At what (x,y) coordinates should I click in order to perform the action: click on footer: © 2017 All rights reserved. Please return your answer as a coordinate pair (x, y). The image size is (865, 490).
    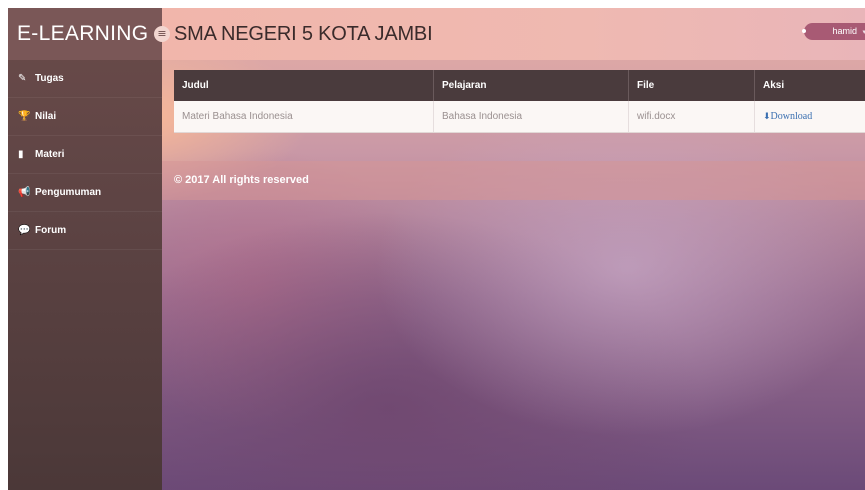
    Looking at the image, I should click on (513, 180).